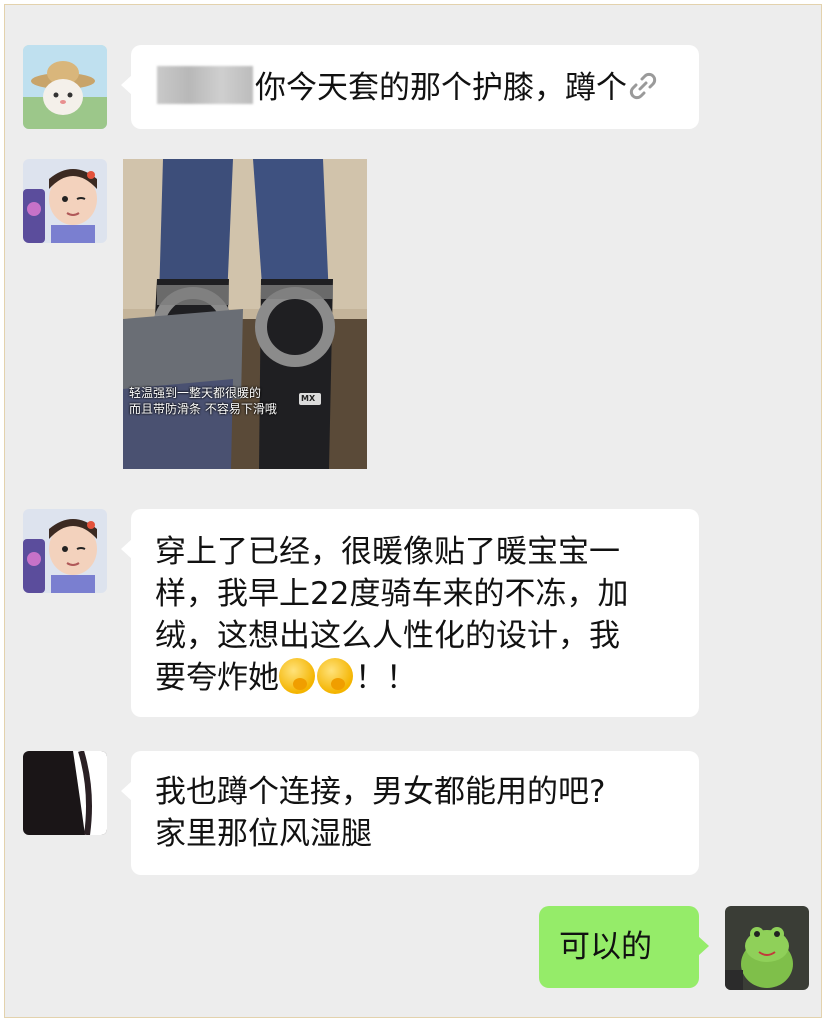  I want to click on message-text: 样，我早上22度骑车来的不冻，加, so click(392, 594).